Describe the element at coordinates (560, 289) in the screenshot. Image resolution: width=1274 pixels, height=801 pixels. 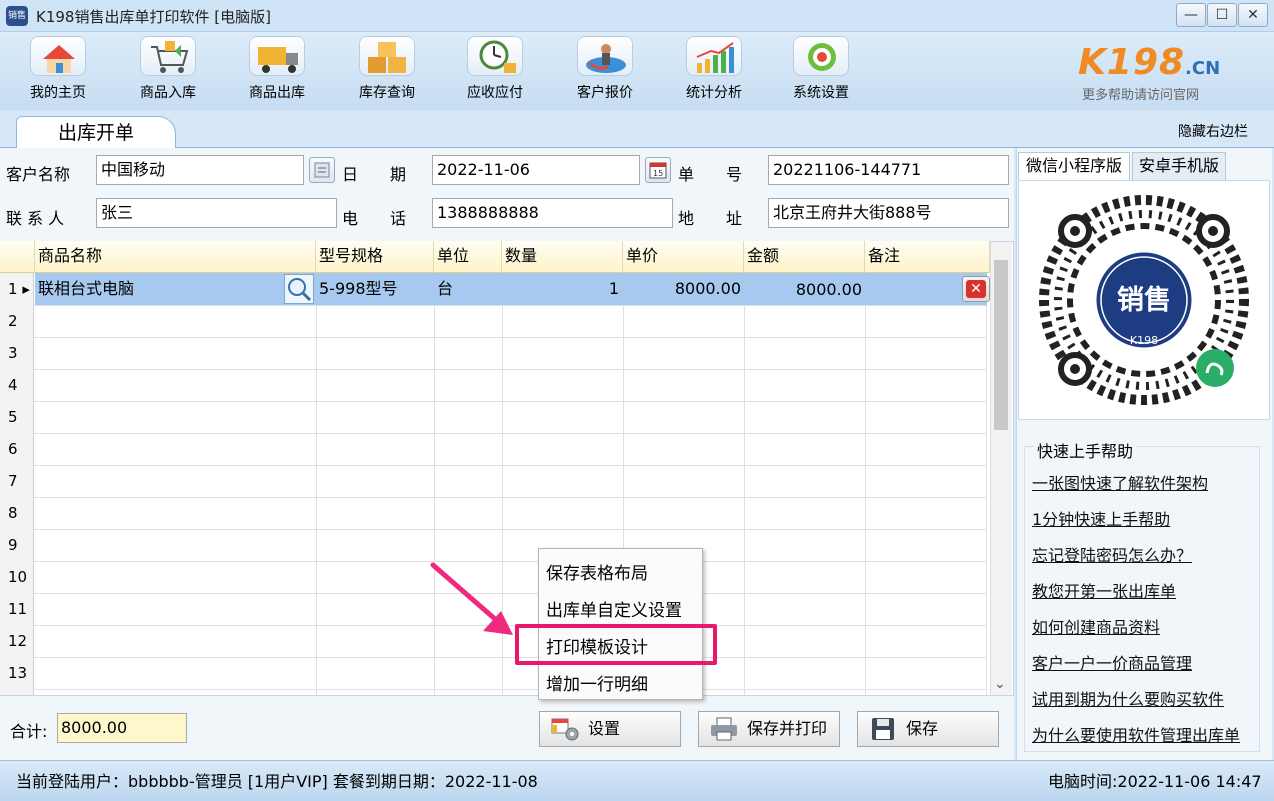
I see `cell-qty: 1` at that location.